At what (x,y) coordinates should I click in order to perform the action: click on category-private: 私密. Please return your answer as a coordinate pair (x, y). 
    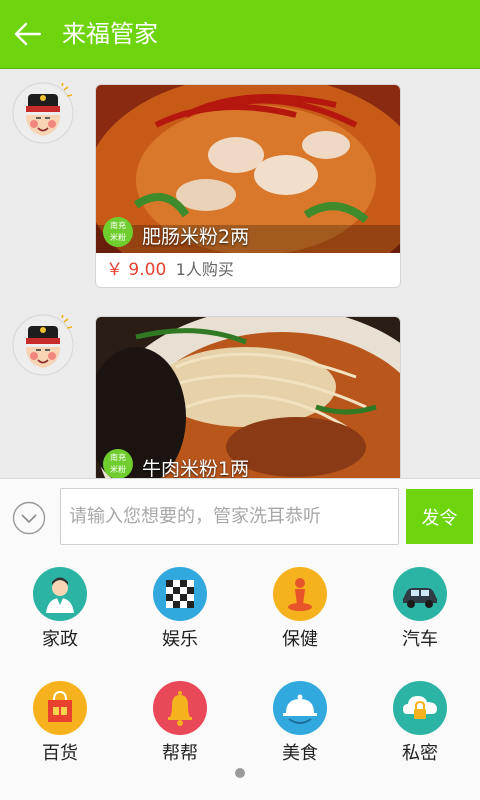
    Looking at the image, I should click on (420, 723).